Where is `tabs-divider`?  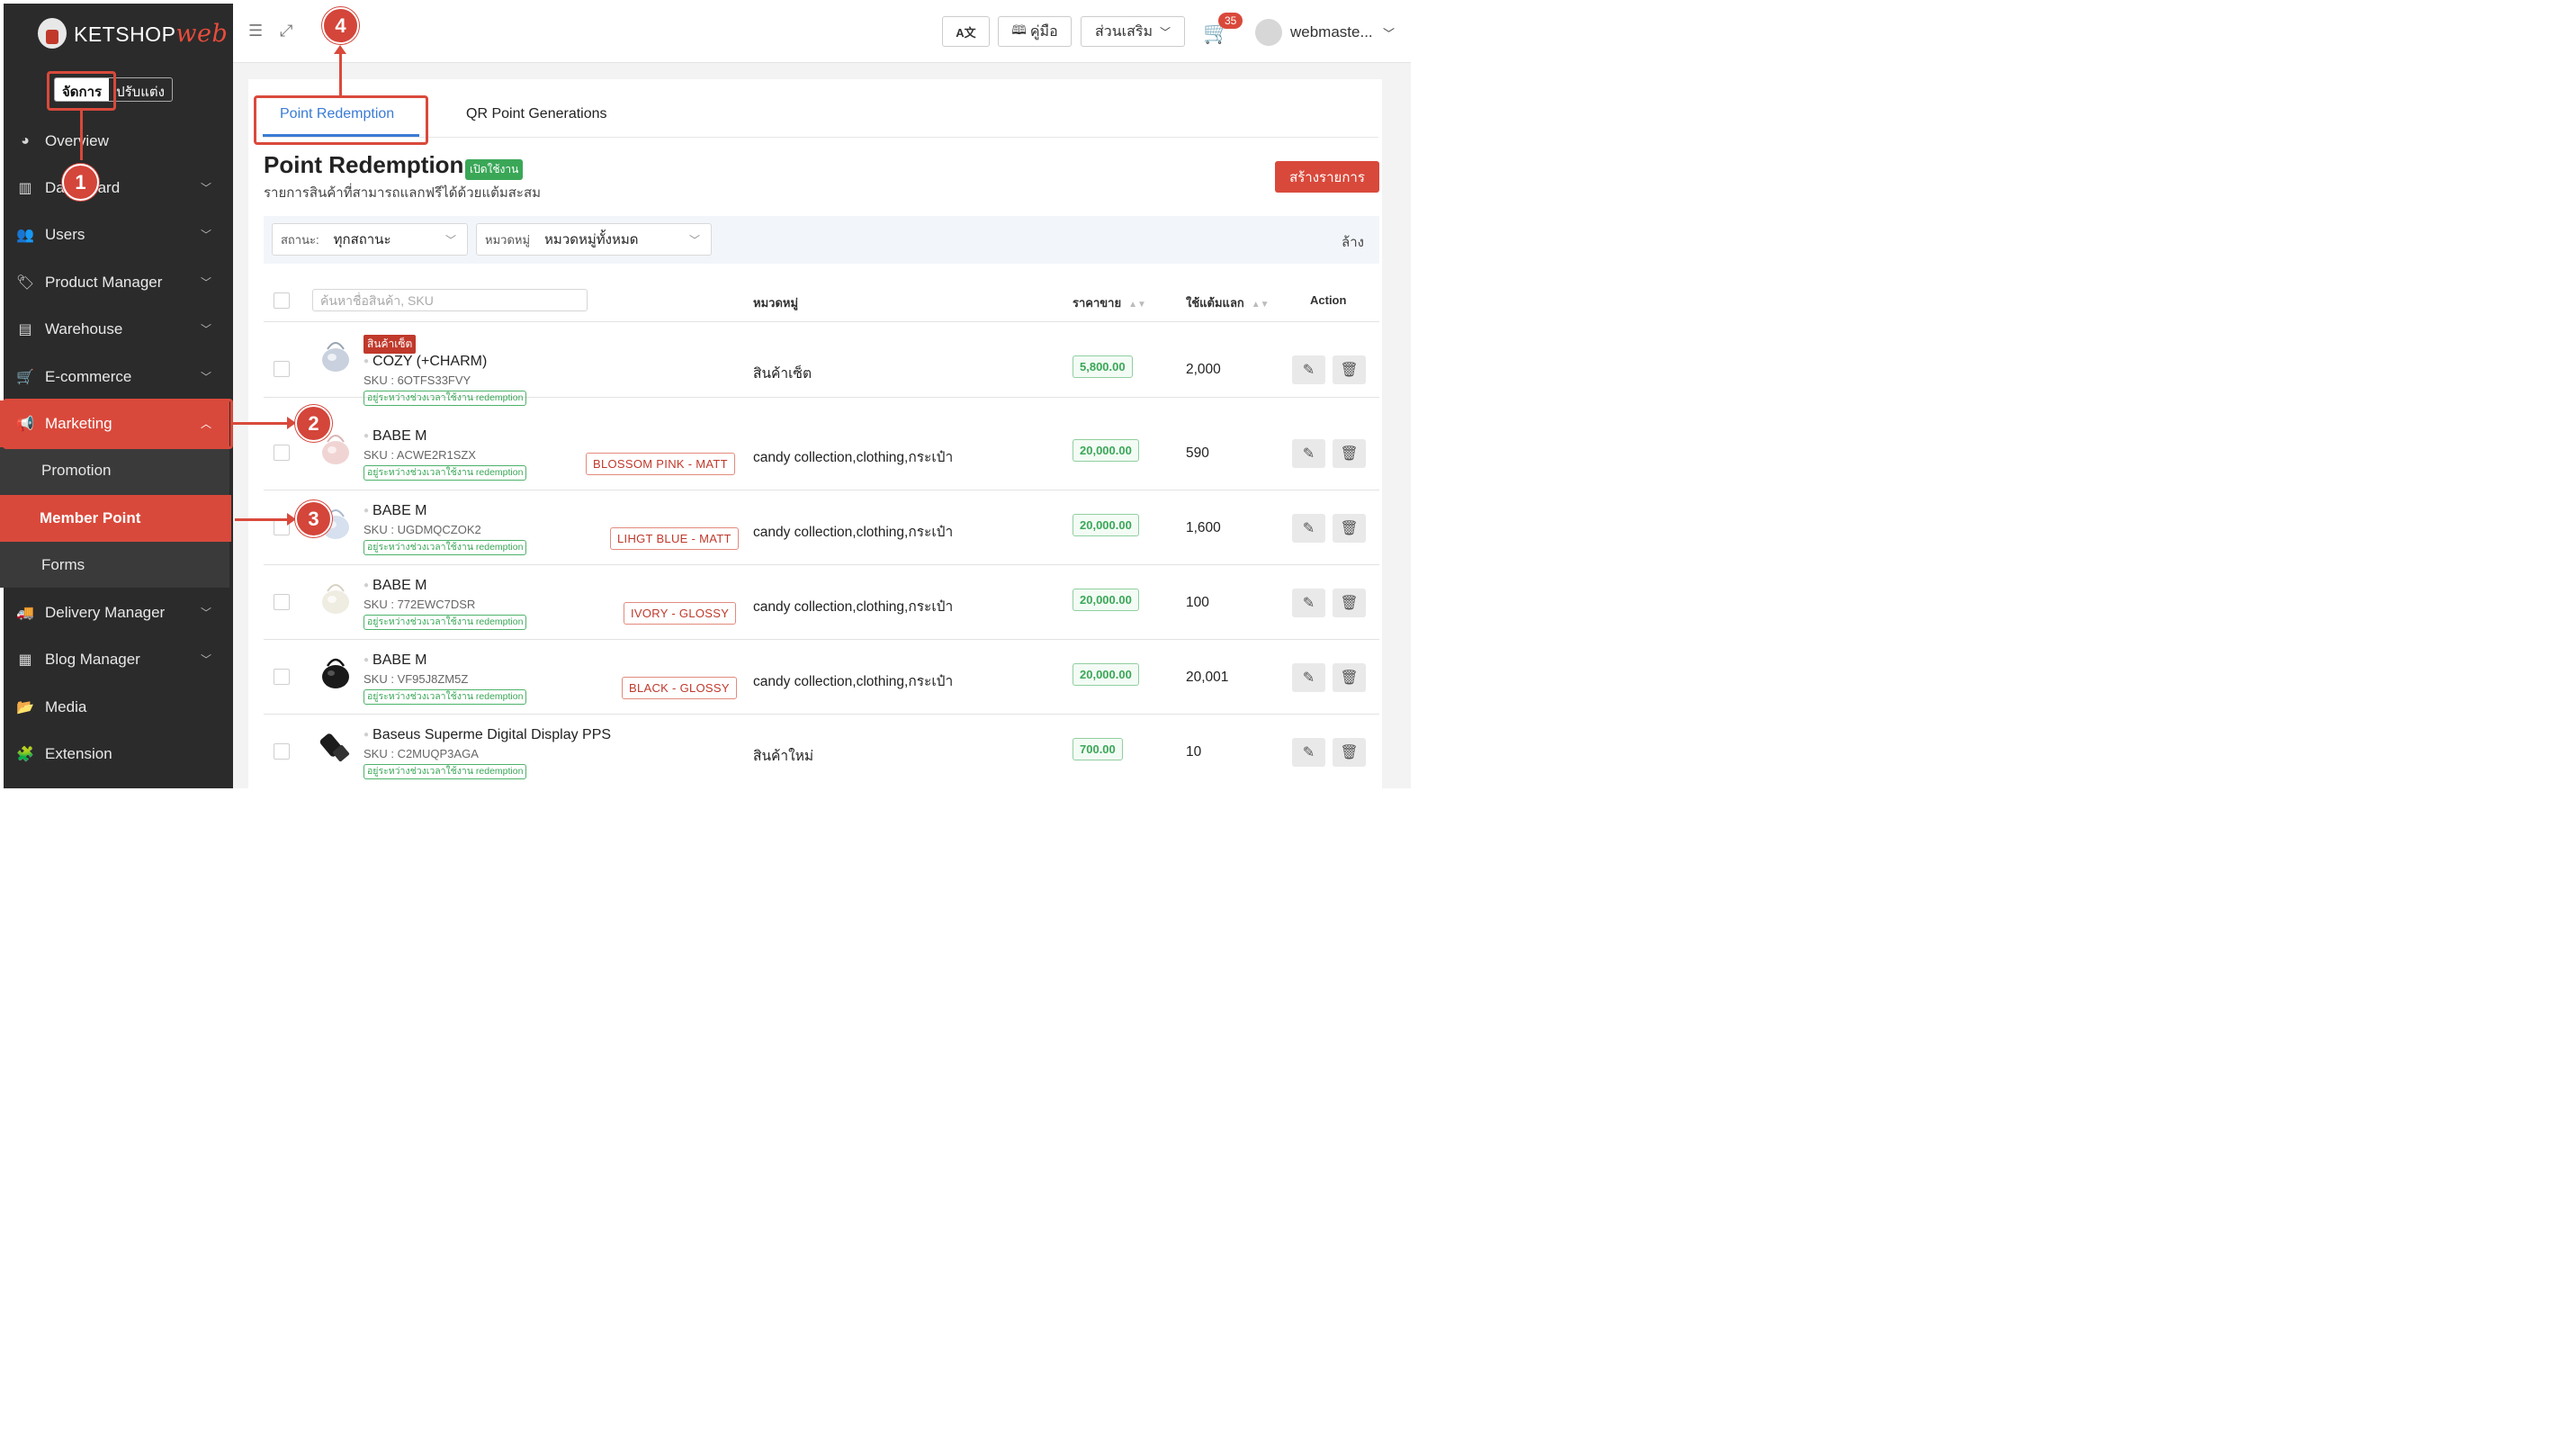 tabs-divider is located at coordinates (821, 137).